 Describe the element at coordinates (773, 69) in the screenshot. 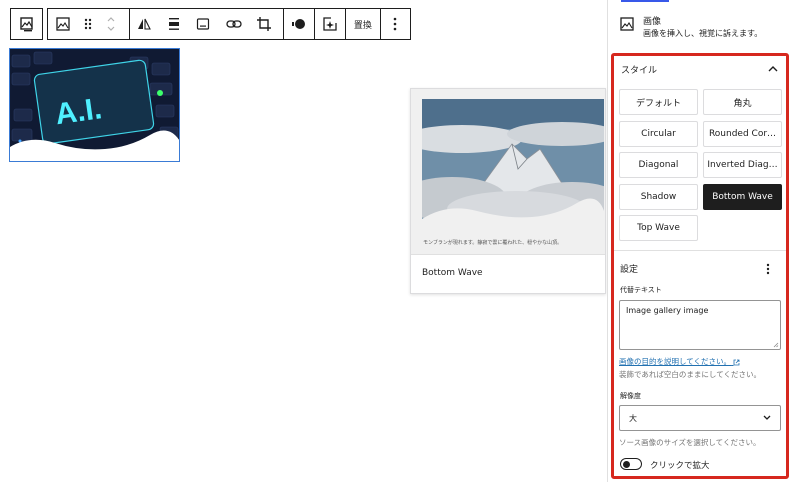

I see `chevron-up-icon` at that location.